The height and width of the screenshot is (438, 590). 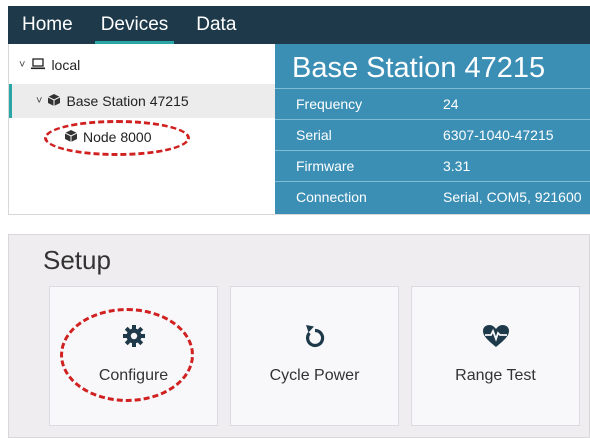 What do you see at coordinates (331, 197) in the screenshot?
I see `info-key: Connection` at bounding box center [331, 197].